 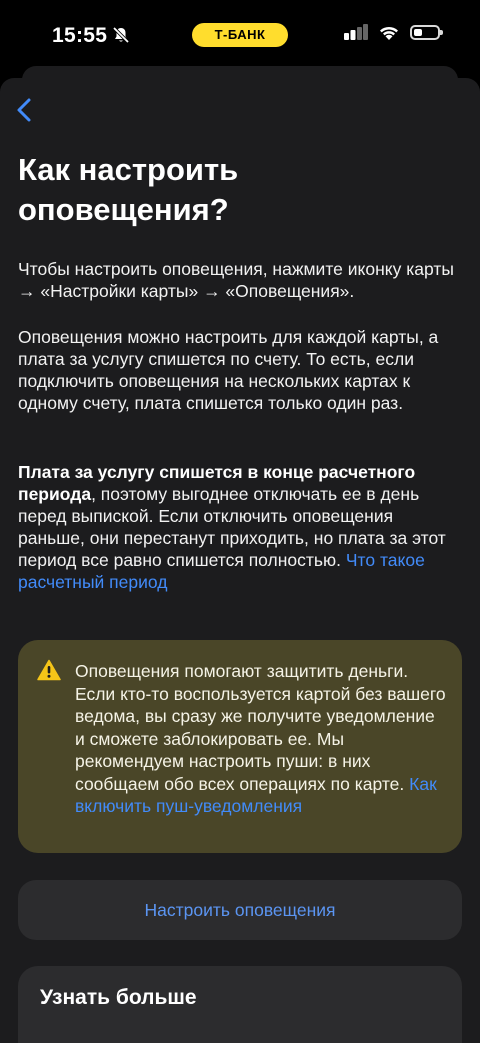 I want to click on page-title: Как настроить оповещения?, so click(x=128, y=189).